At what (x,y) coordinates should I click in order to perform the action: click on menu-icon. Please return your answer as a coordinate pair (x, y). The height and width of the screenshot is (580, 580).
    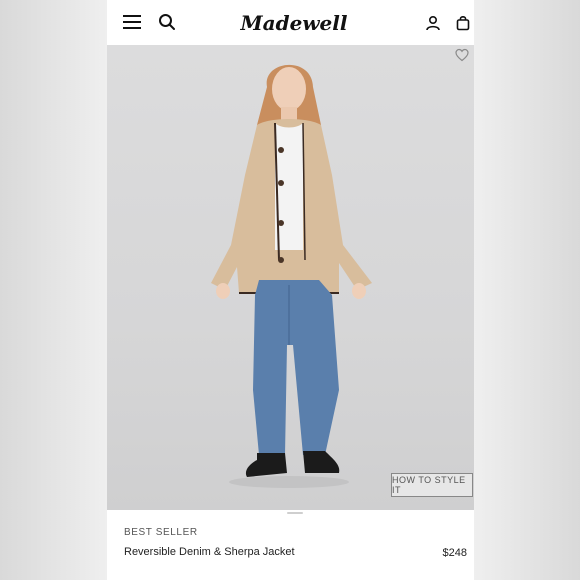
    Looking at the image, I should click on (132, 22).